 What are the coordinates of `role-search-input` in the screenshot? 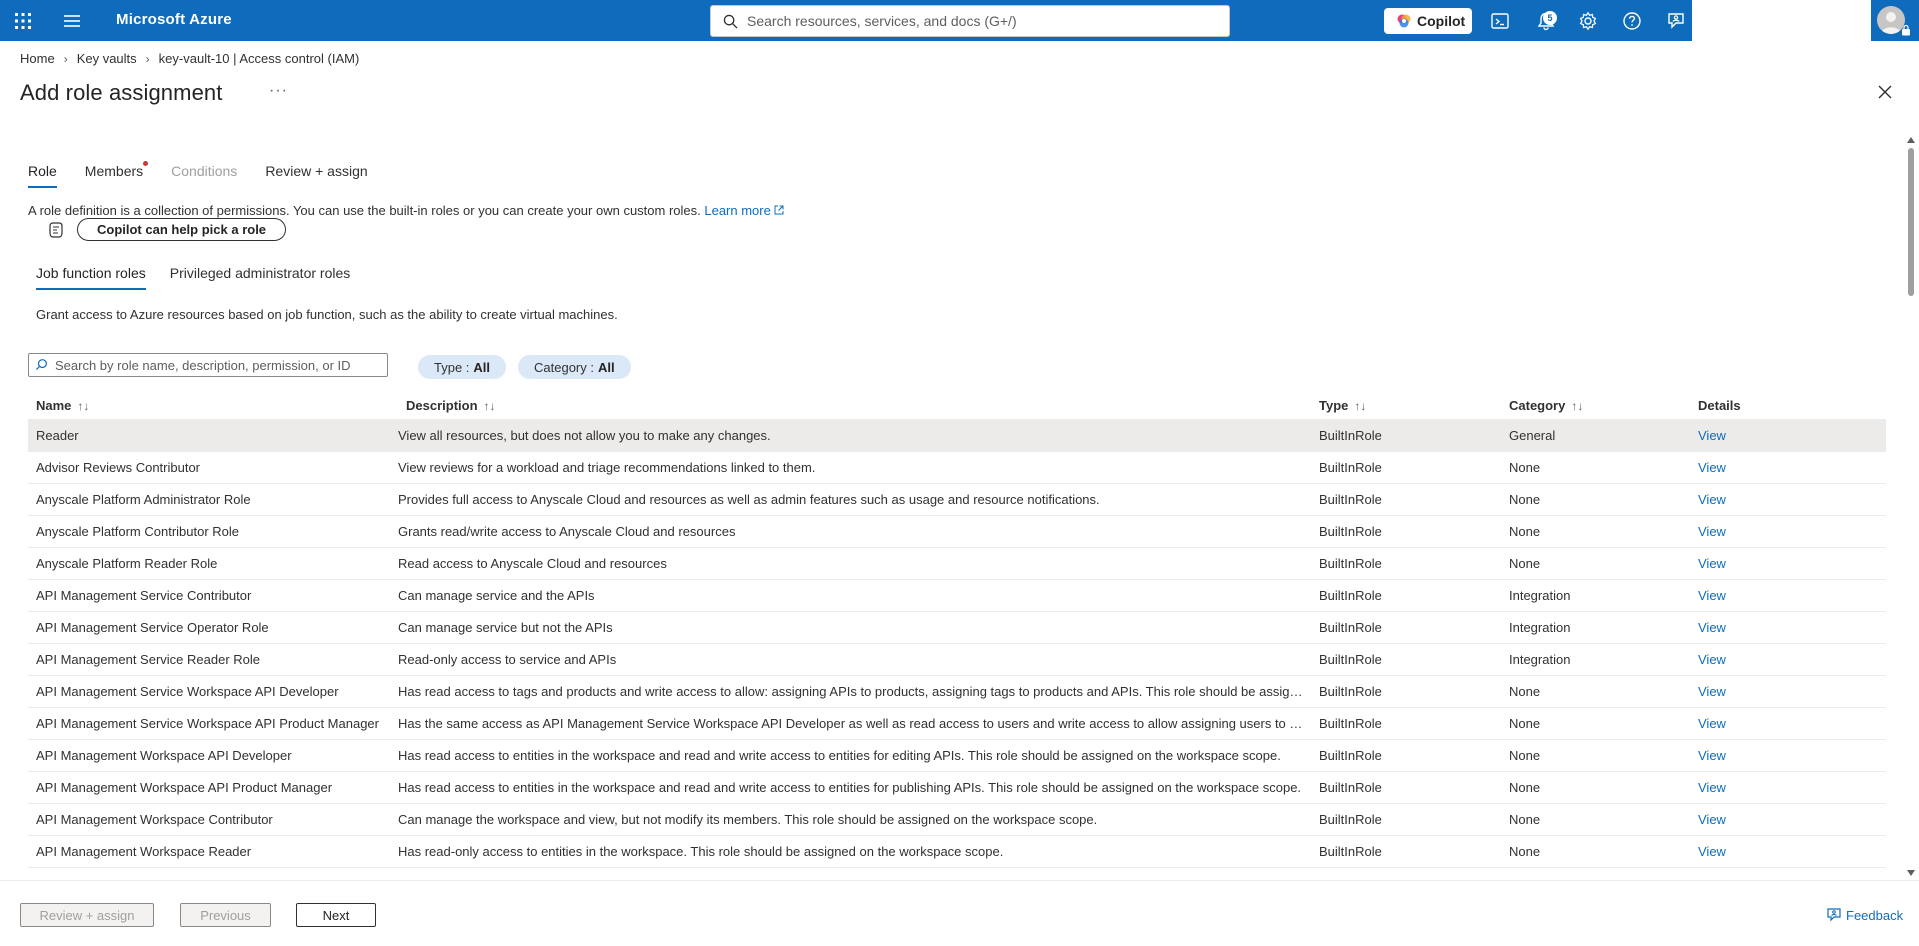 It's located at (218, 365).